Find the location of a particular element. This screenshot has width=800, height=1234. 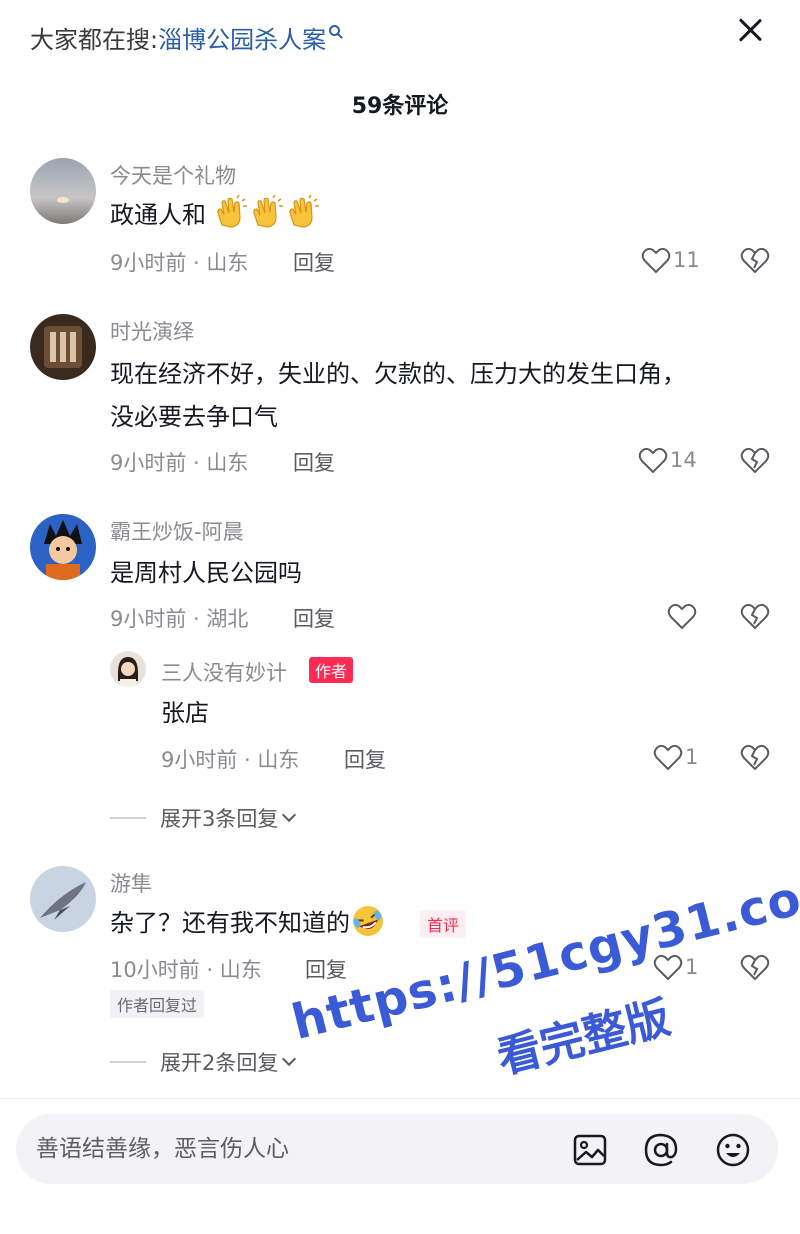

first-comment-tag: 首评 is located at coordinates (443, 924).